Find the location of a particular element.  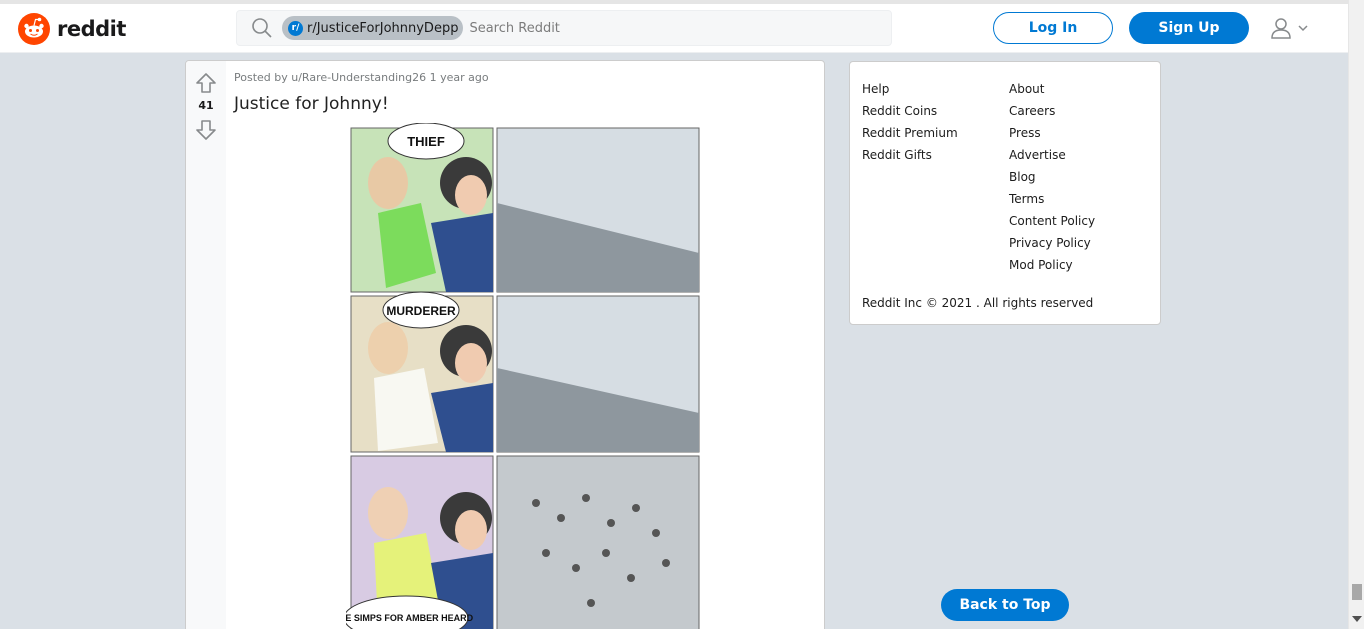

reddit-snoo-icon is located at coordinates (34, 29).